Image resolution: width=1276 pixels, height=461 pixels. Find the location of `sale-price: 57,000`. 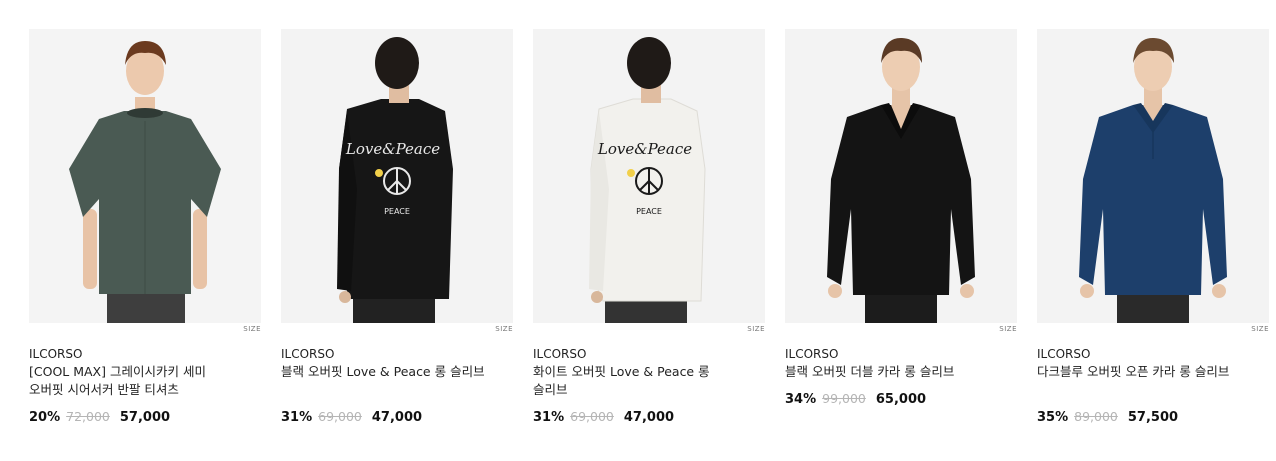

sale-price: 57,000 is located at coordinates (145, 417).